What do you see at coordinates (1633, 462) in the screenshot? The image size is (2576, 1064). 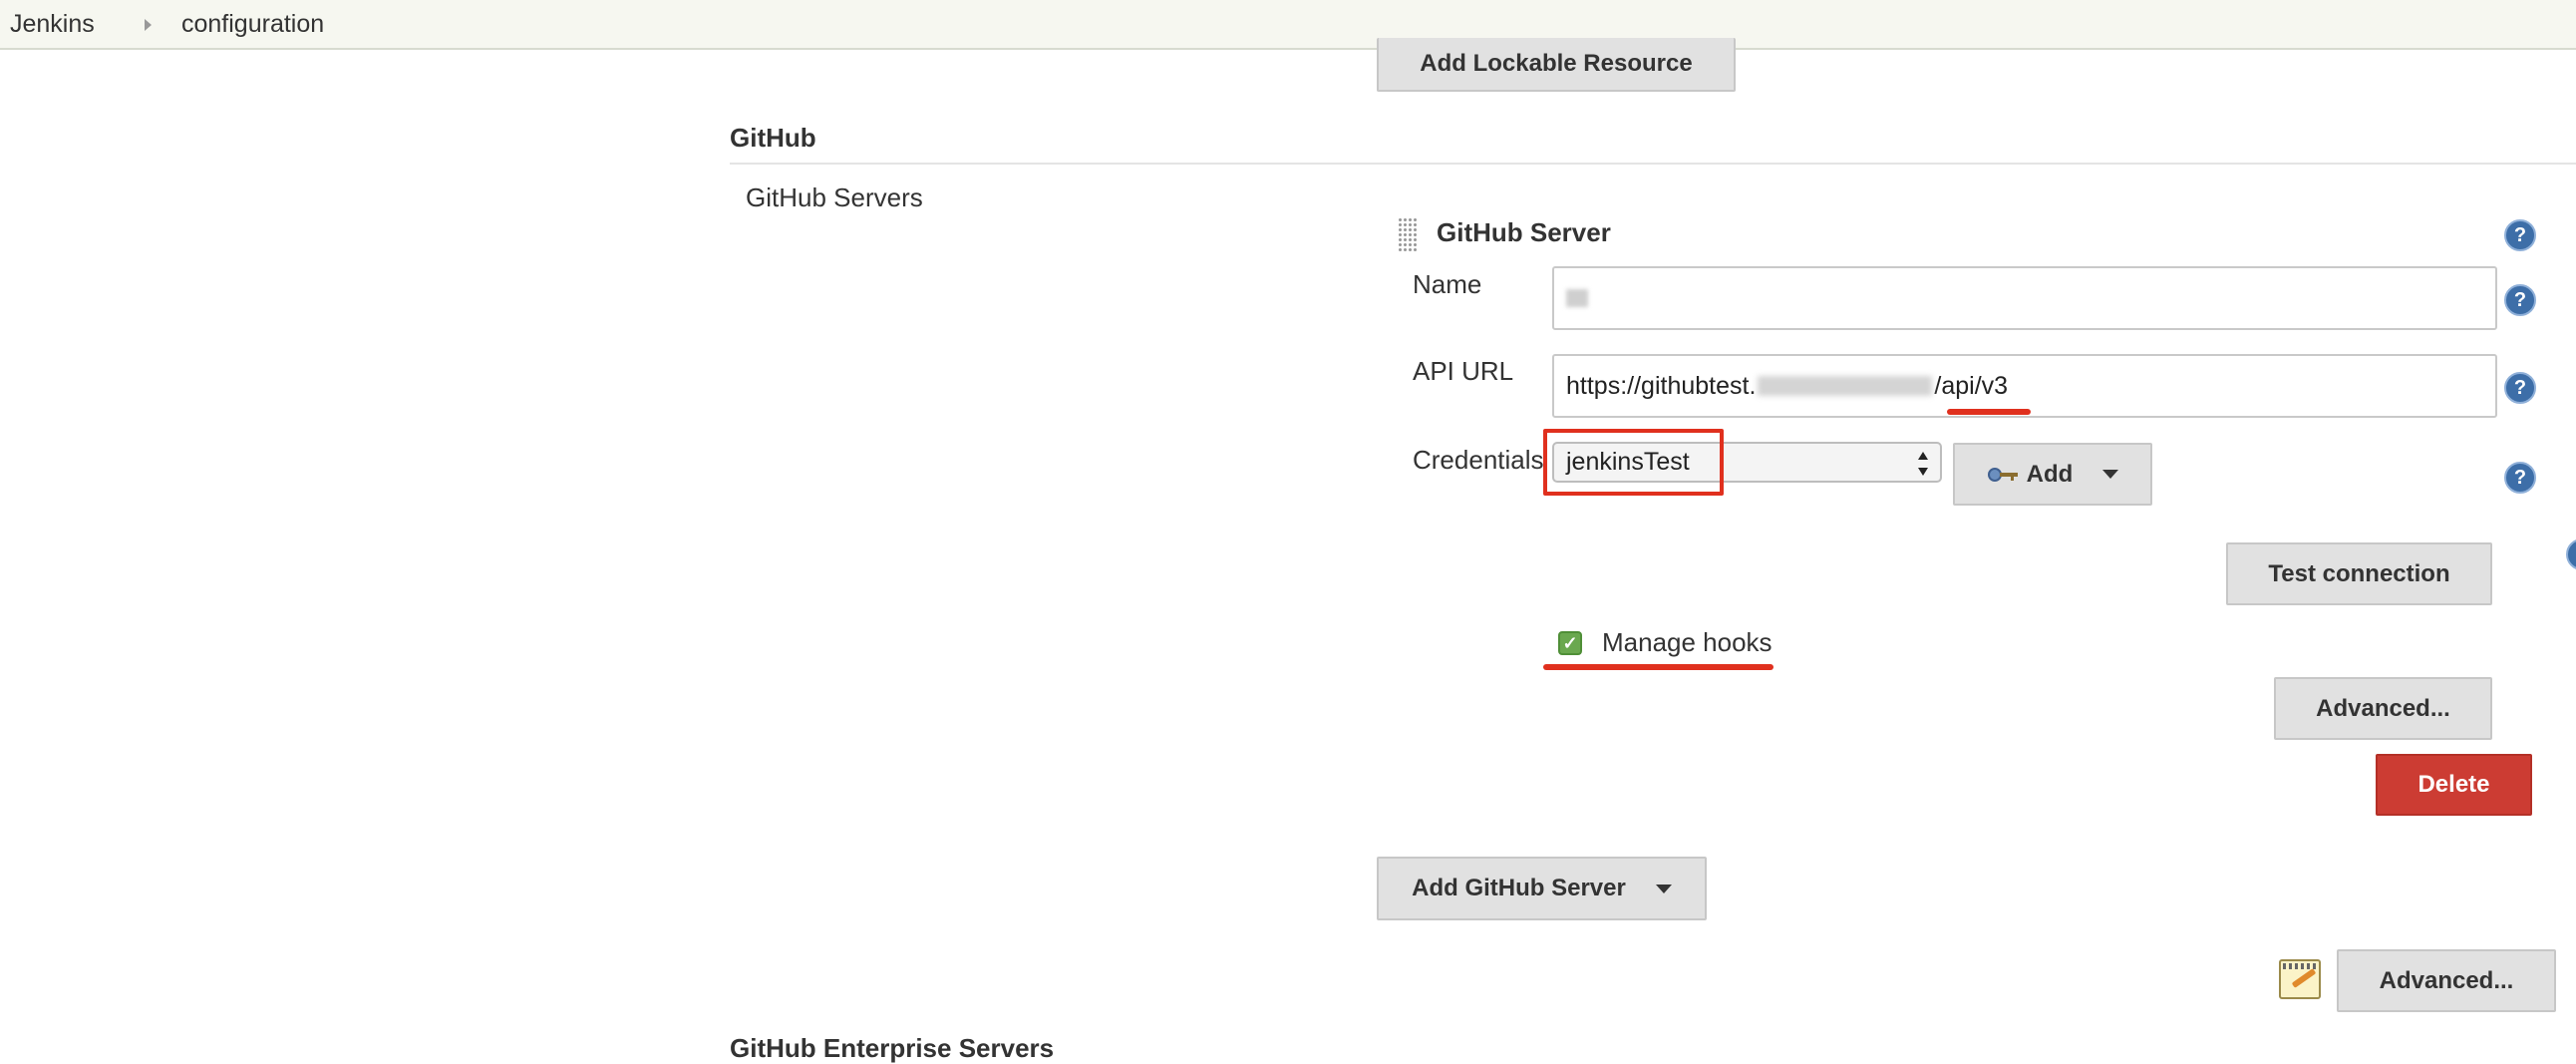 I see `credentials-highlight` at bounding box center [1633, 462].